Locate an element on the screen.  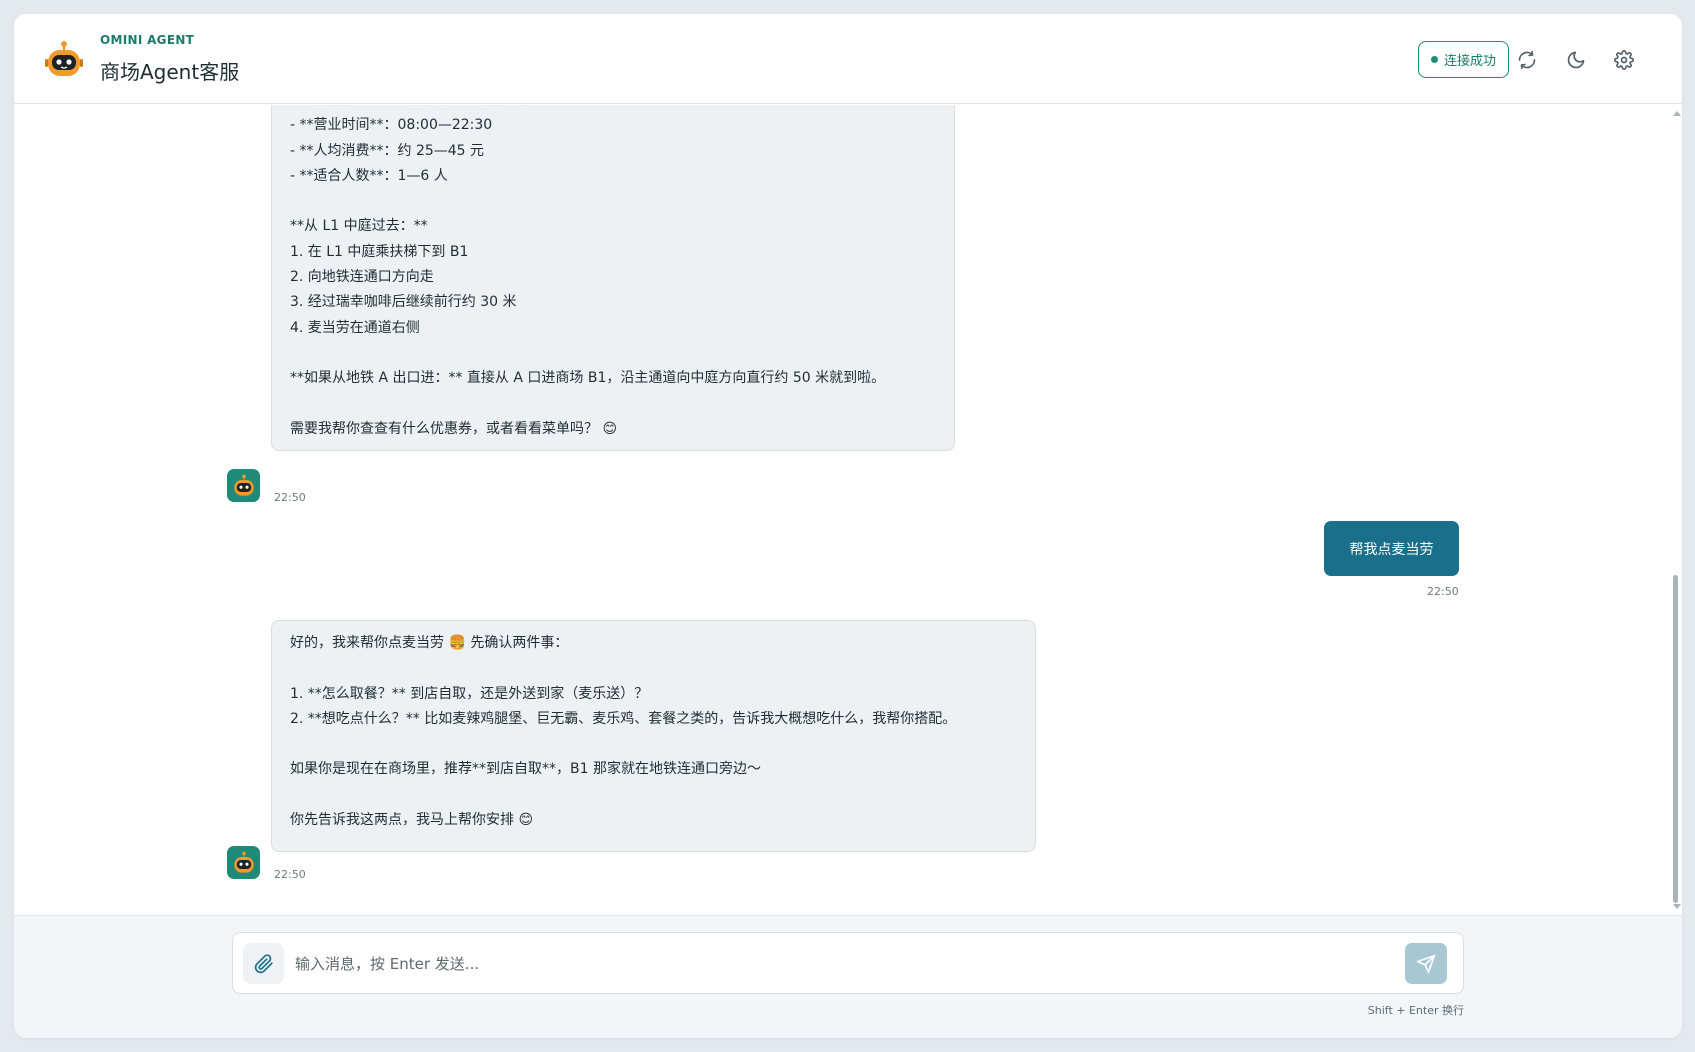
header: OMINI AGENT 商场Agent客服 连接成功 is located at coordinates (848, 59).